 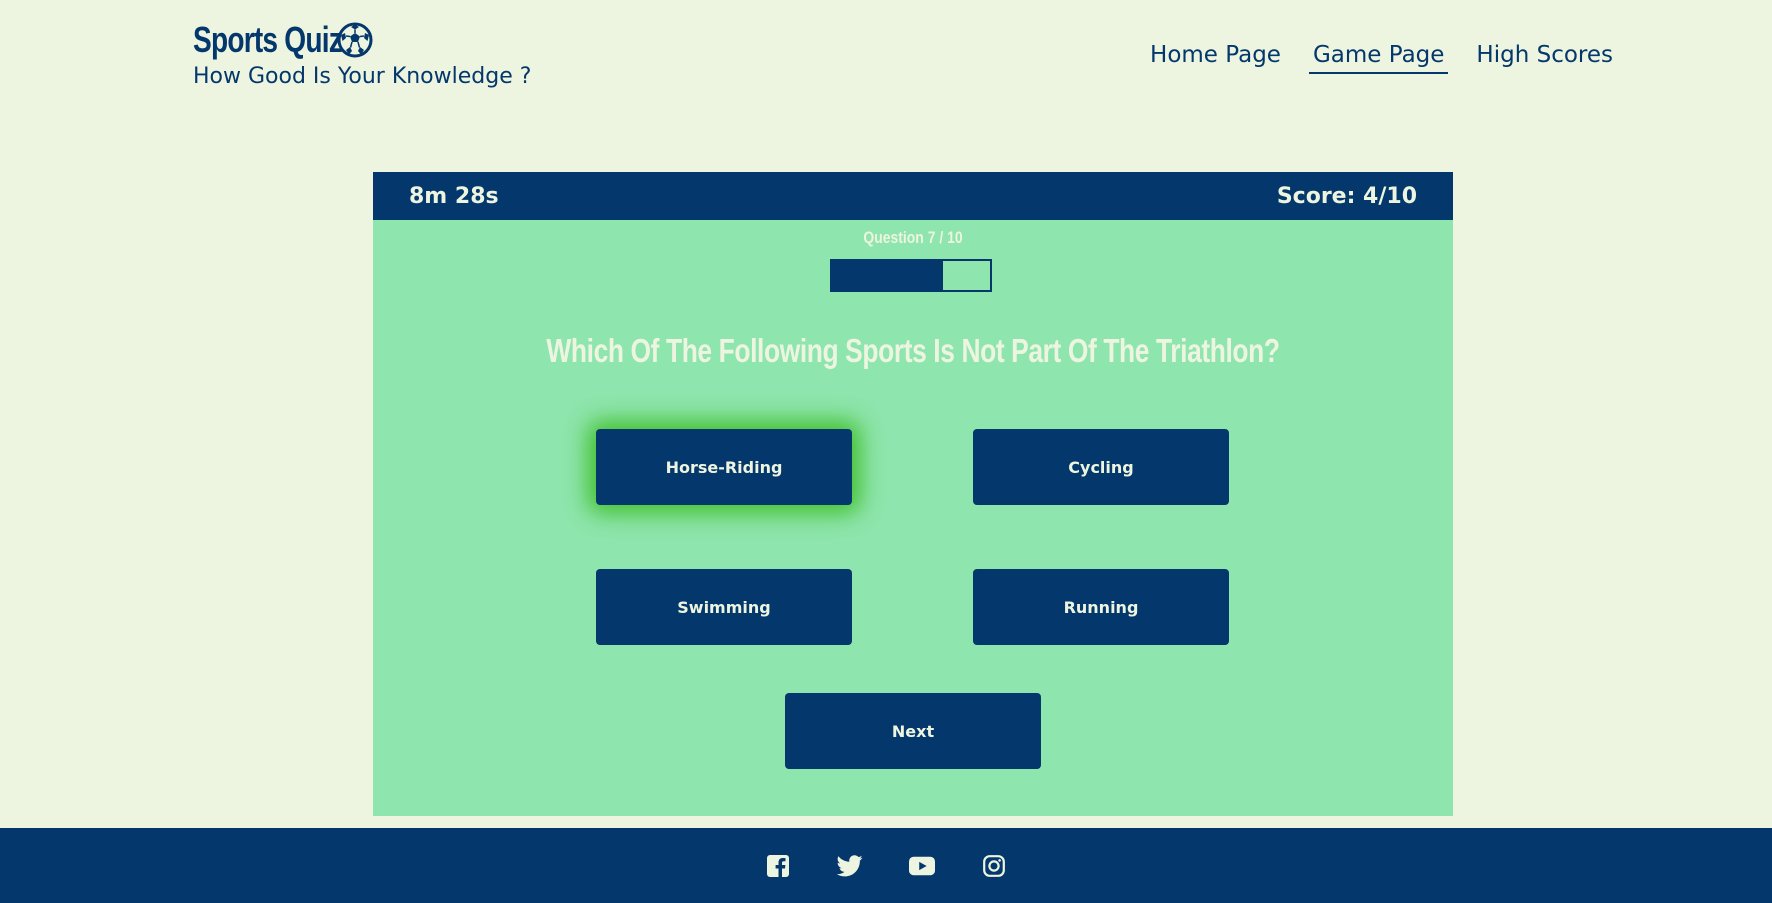 I want to click on site-title: Sports Quiz, so click(x=268, y=39).